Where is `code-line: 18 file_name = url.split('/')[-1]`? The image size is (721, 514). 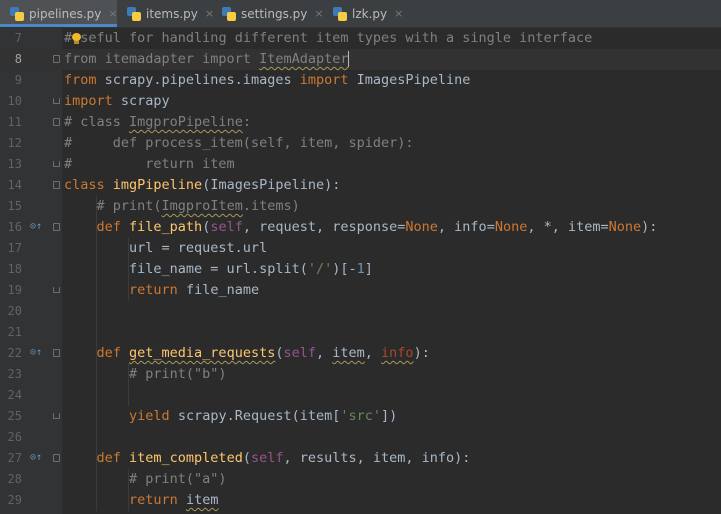 code-line: 18 file_name = url.split('/')[-1] is located at coordinates (360, 269).